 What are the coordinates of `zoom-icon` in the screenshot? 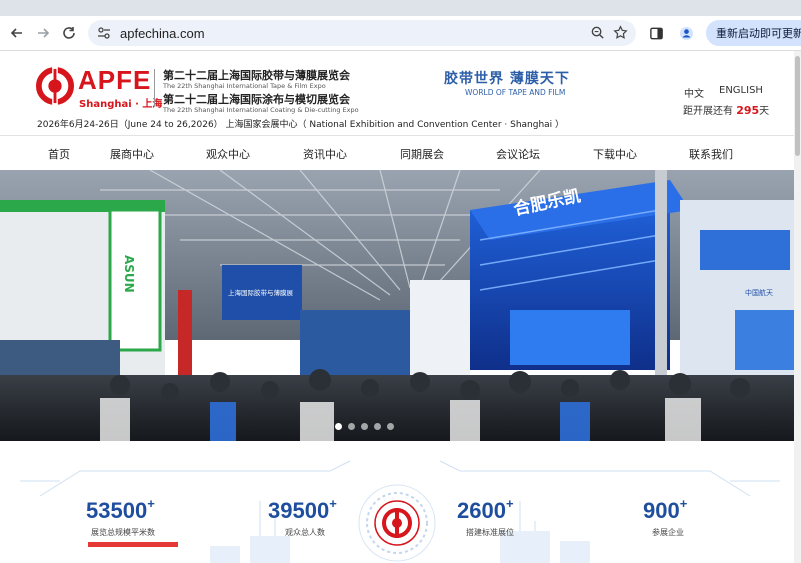 It's located at (597, 32).